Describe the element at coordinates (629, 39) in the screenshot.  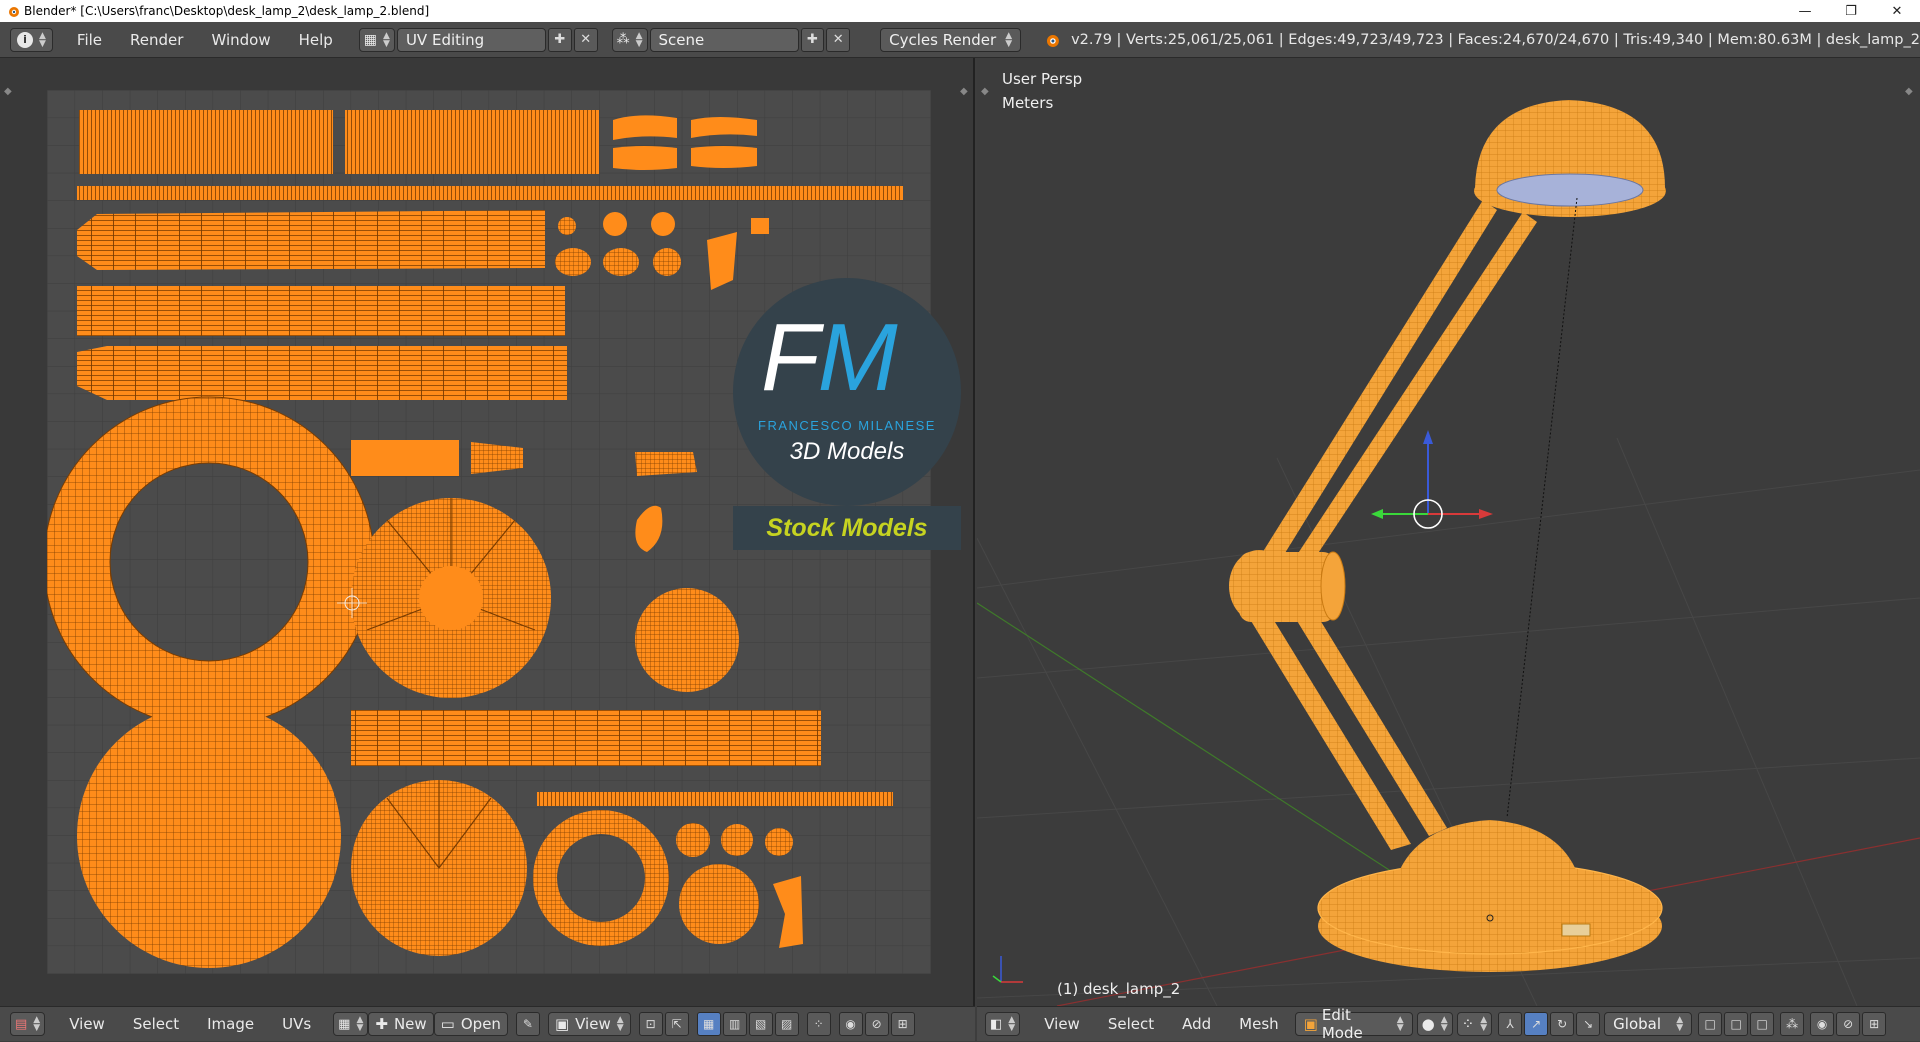
I see `scene-selector: ⁂ ▲ ▼` at that location.